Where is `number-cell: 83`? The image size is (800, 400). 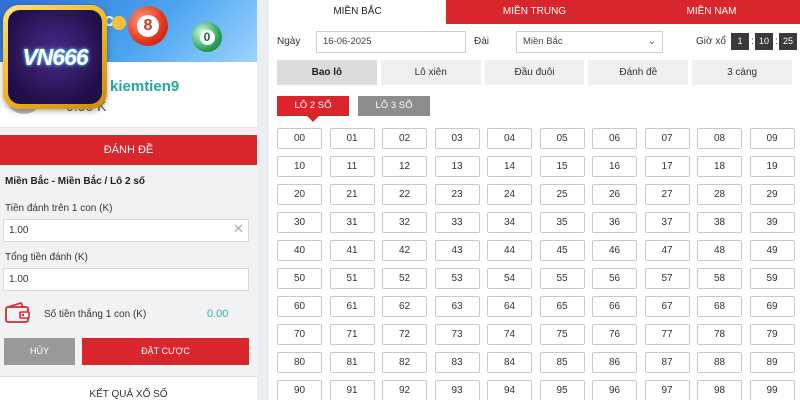 number-cell: 83 is located at coordinates (457, 362).